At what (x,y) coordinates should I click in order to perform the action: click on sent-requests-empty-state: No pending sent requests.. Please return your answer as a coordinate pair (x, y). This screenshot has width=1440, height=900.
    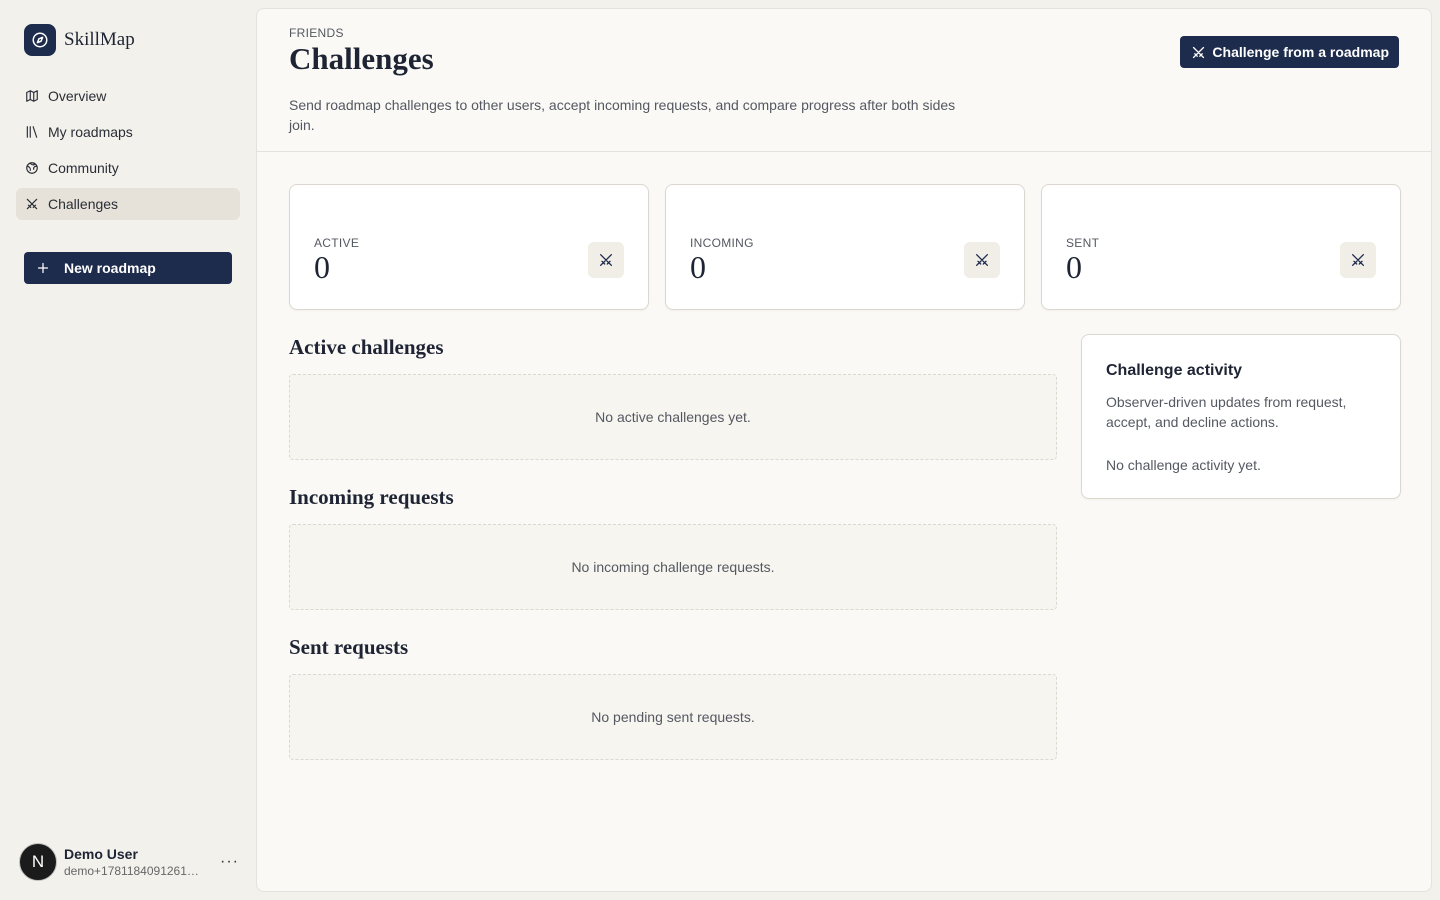
    Looking at the image, I should click on (673, 717).